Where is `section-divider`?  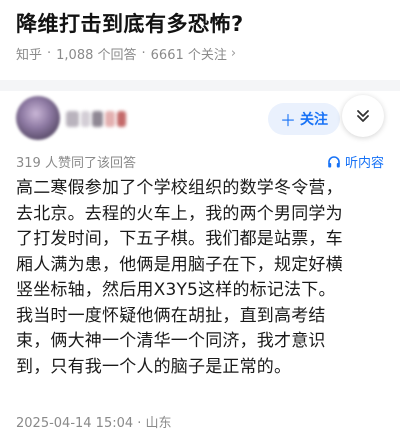 section-divider is located at coordinates (200, 85).